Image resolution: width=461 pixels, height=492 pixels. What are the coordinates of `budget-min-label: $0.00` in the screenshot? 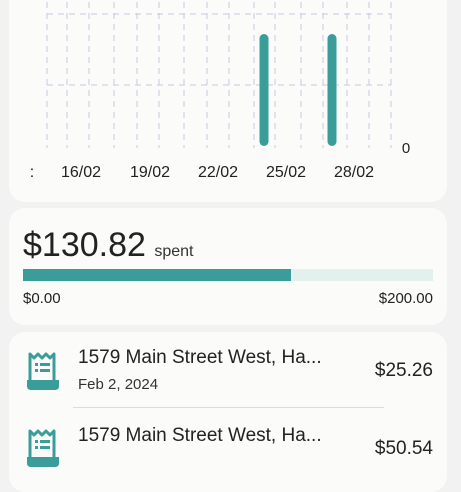 It's located at (42, 298).